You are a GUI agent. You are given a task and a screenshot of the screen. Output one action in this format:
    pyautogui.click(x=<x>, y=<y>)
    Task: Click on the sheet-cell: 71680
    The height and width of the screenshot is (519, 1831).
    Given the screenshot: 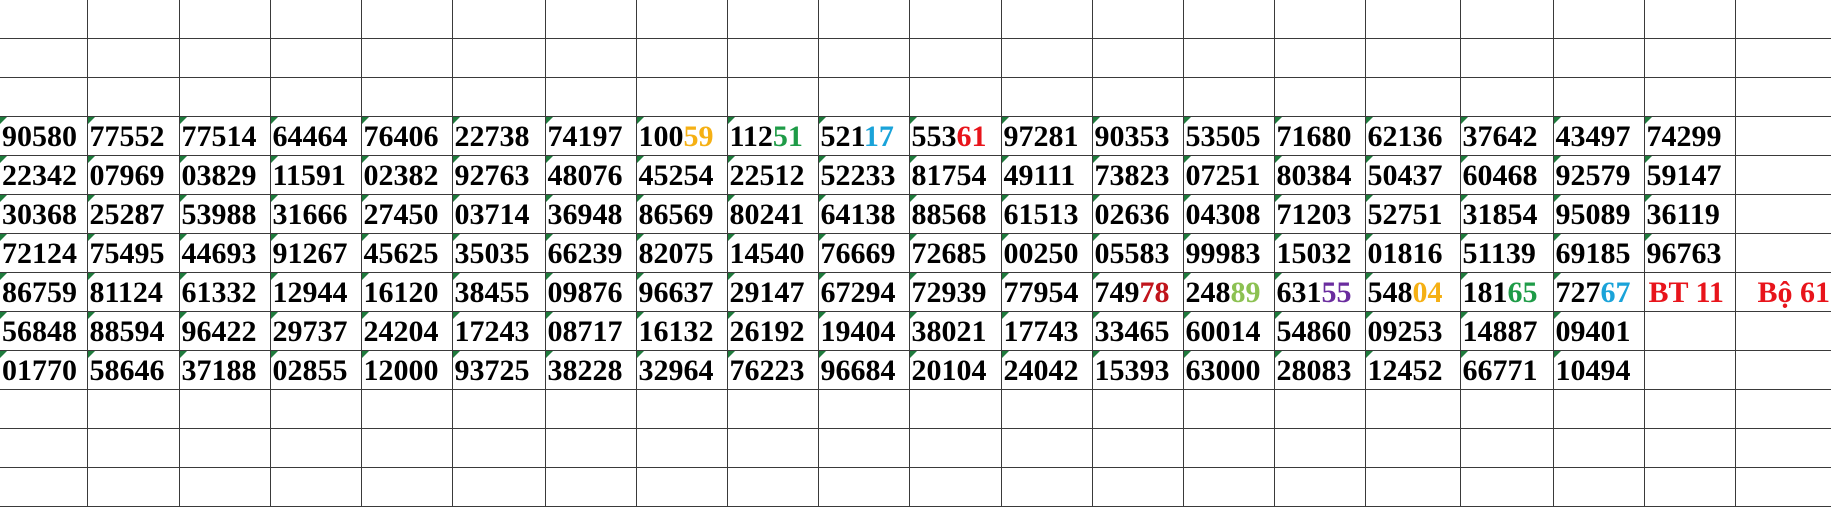 What is the action you would take?
    pyautogui.click(x=1319, y=135)
    